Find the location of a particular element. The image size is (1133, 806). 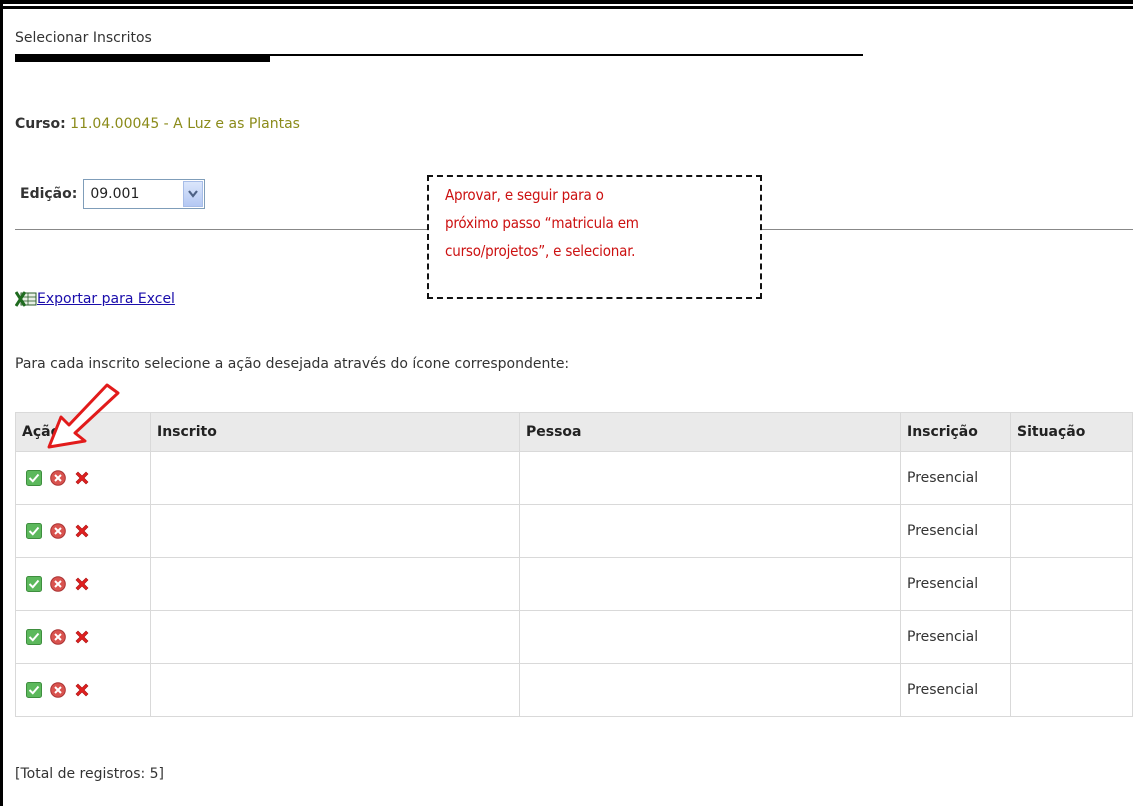

callout-line-2: próximo passo “matricula em is located at coordinates (542, 223).